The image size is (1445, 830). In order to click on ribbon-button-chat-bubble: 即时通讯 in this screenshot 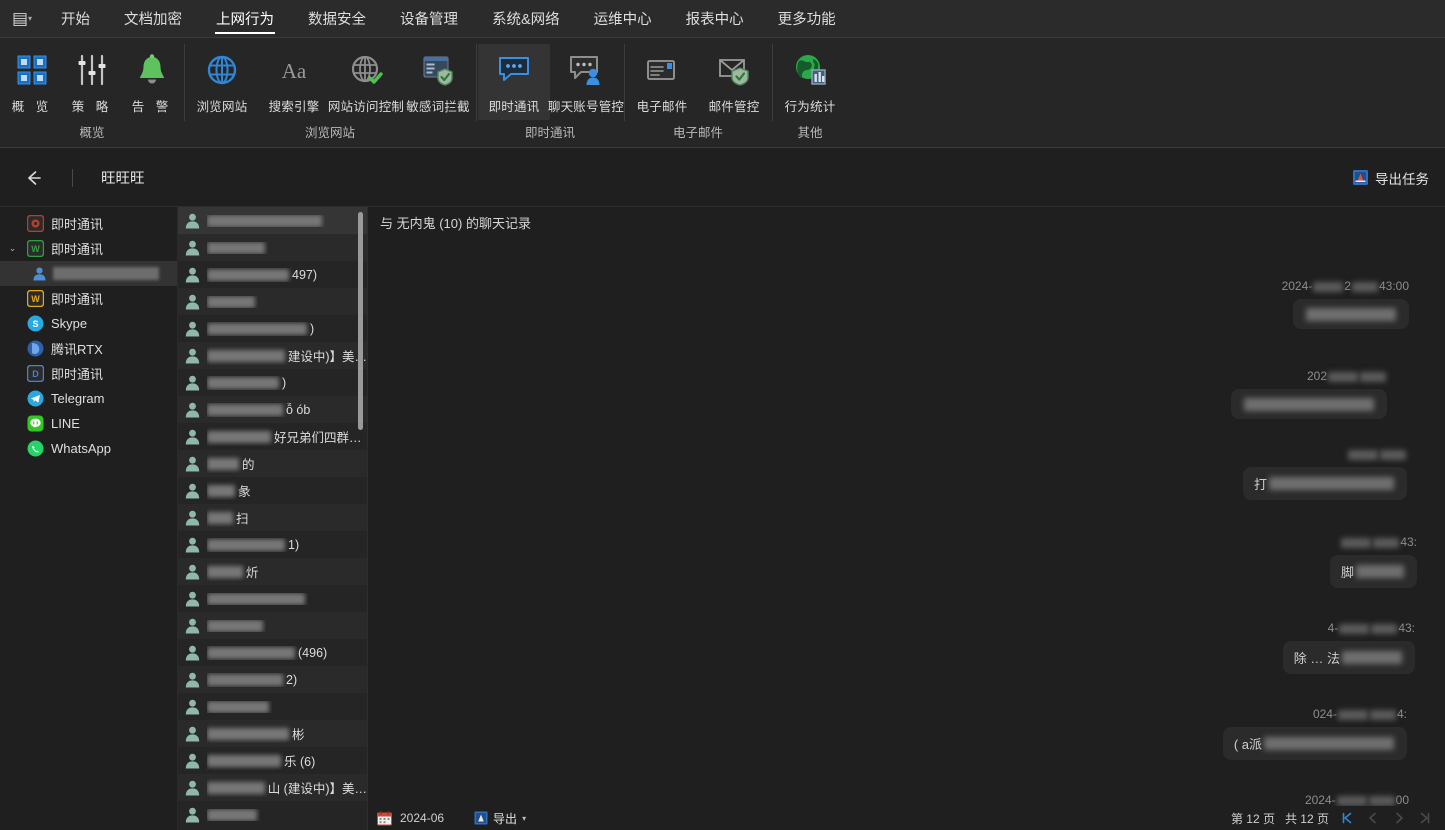, I will do `click(514, 82)`.